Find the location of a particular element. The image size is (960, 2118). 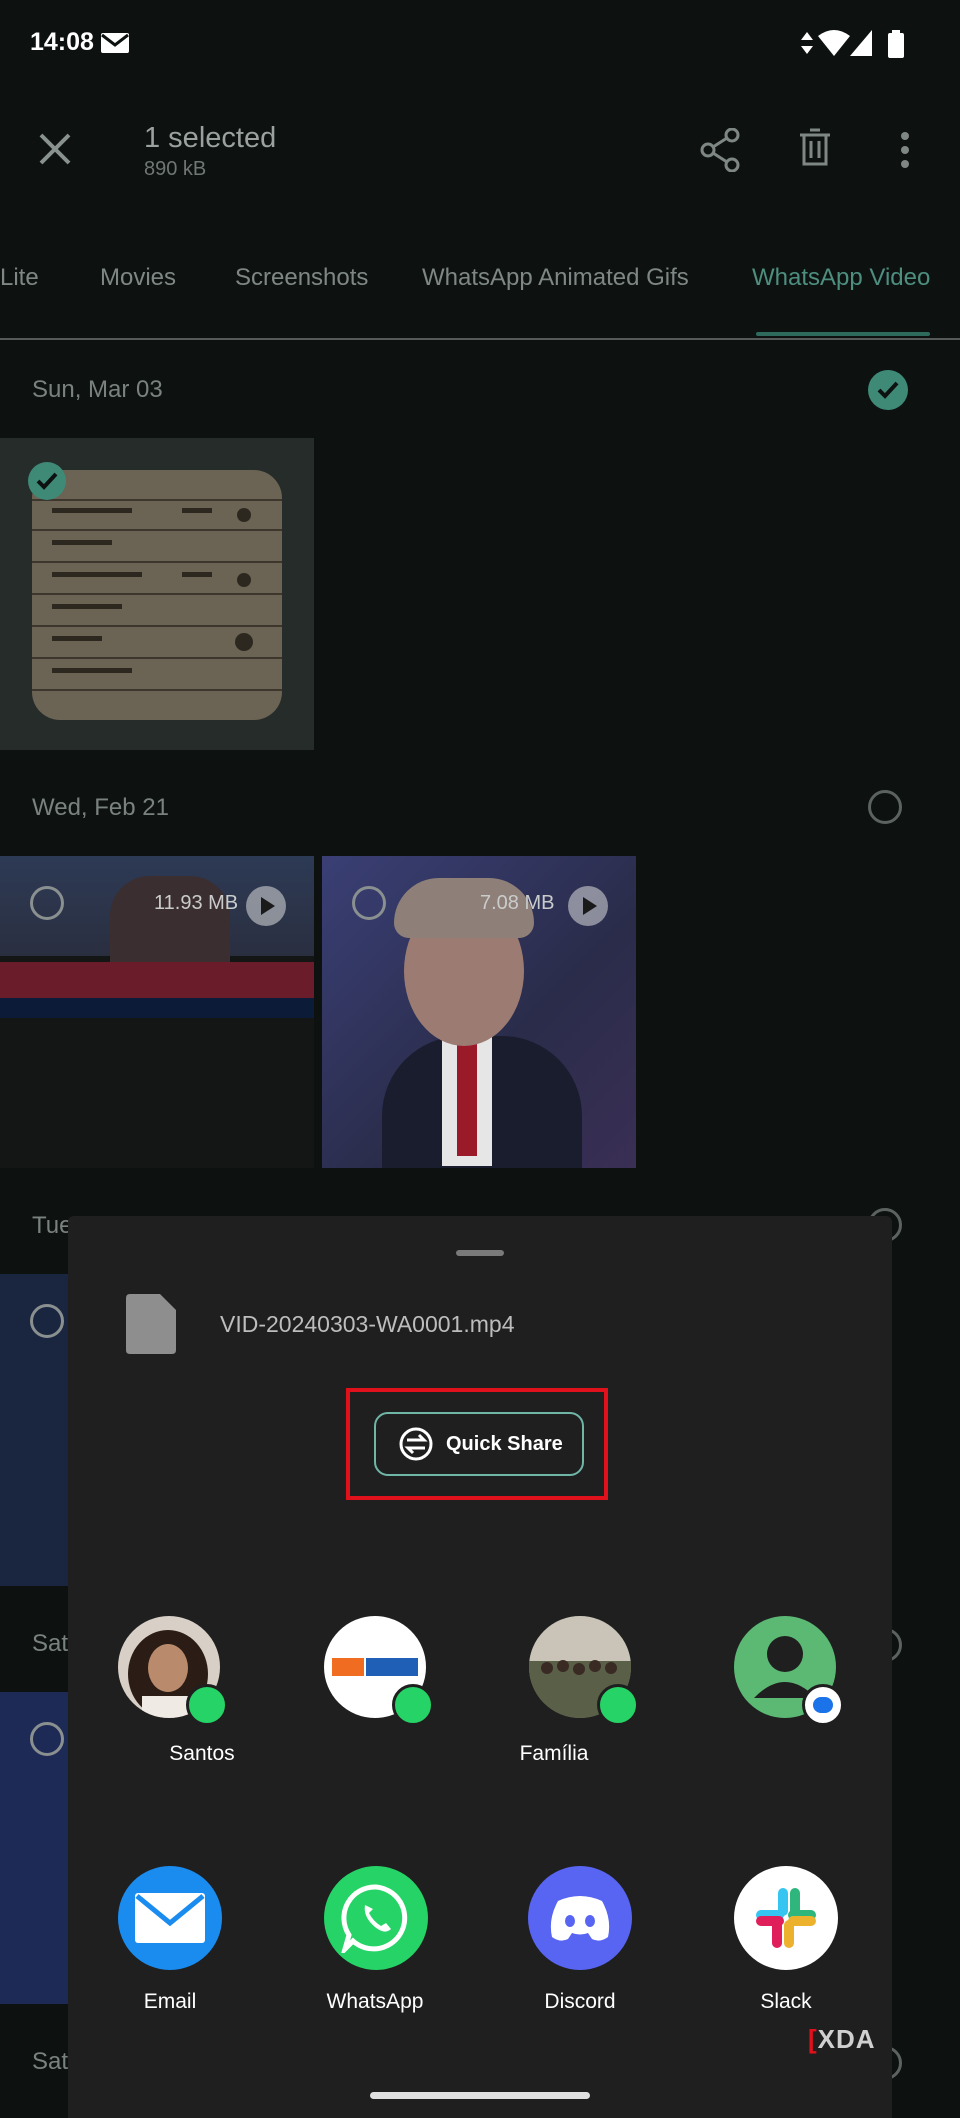

watermark-text: XDA is located at coordinates (846, 2039).